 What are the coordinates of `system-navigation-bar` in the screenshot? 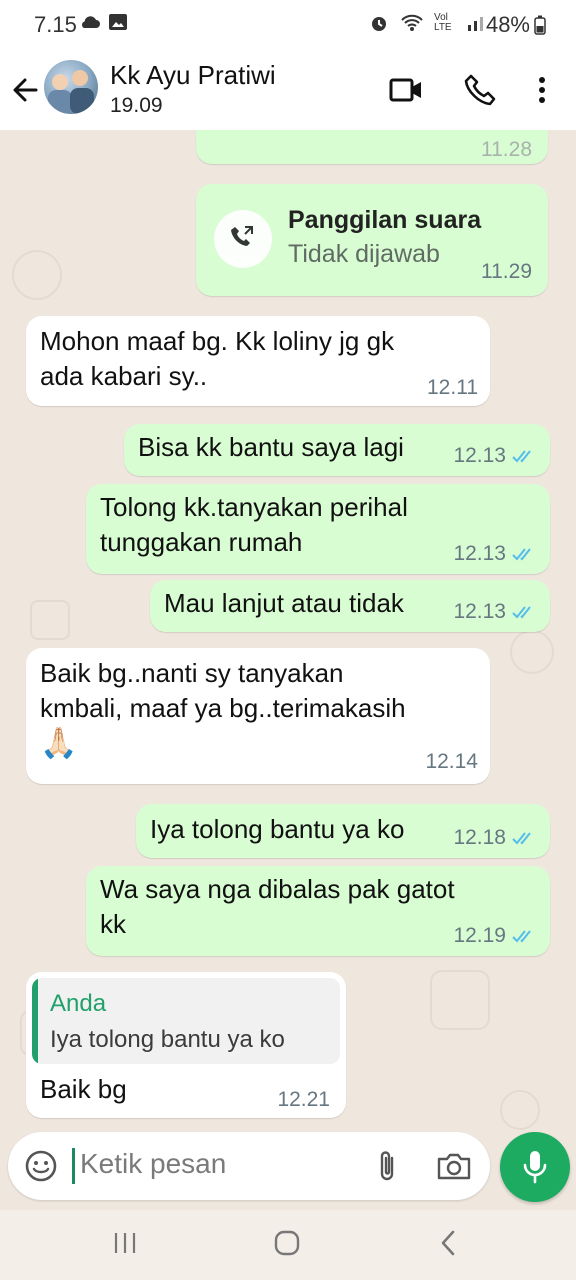 It's located at (288, 1245).